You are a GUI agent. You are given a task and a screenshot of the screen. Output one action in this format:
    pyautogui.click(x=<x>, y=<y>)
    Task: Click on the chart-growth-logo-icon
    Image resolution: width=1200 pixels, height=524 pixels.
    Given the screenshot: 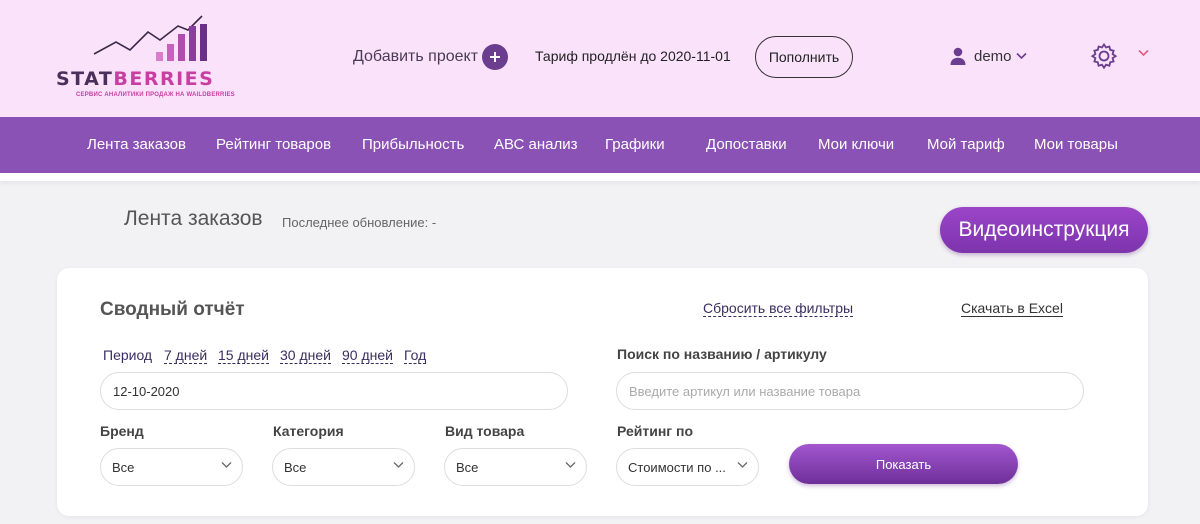 What is the action you would take?
    pyautogui.click(x=150, y=38)
    